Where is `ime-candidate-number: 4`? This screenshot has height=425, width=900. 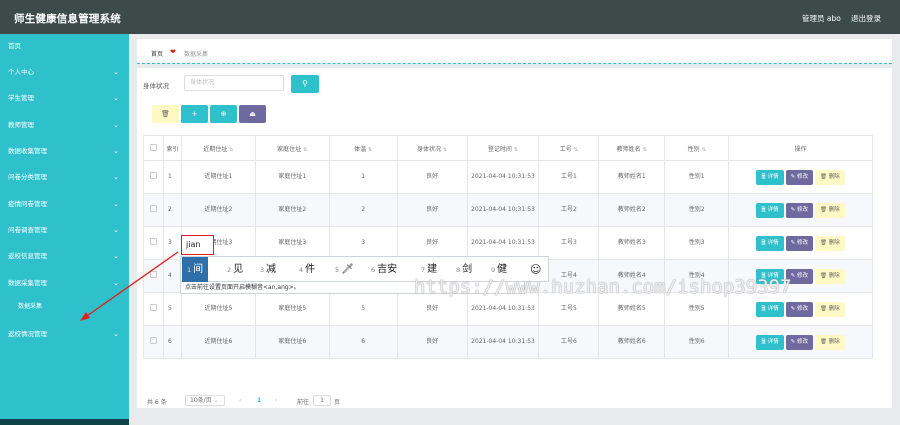 ime-candidate-number: 4 is located at coordinates (301, 270).